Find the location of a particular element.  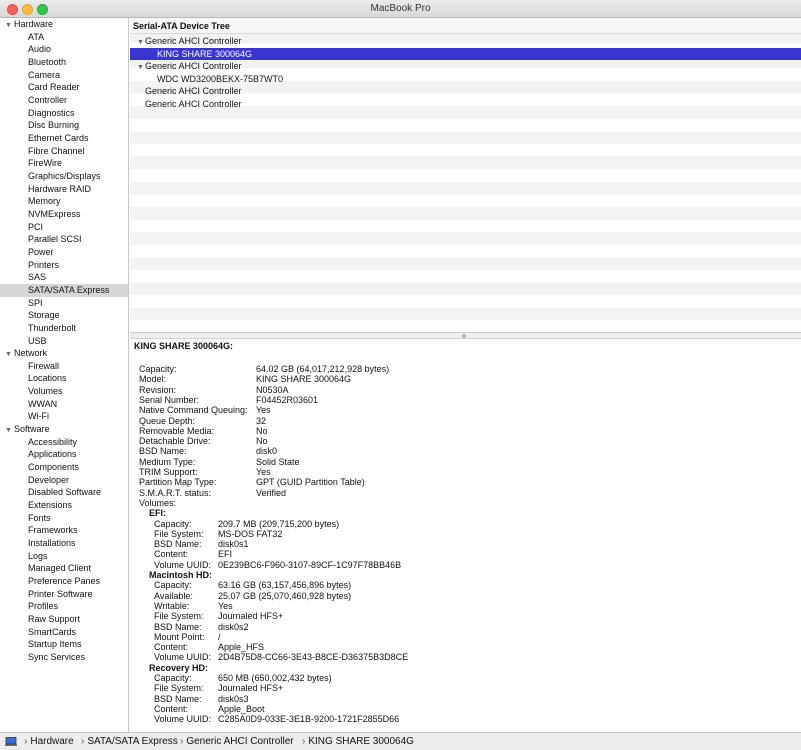

property-key: Model: is located at coordinates (153, 379).